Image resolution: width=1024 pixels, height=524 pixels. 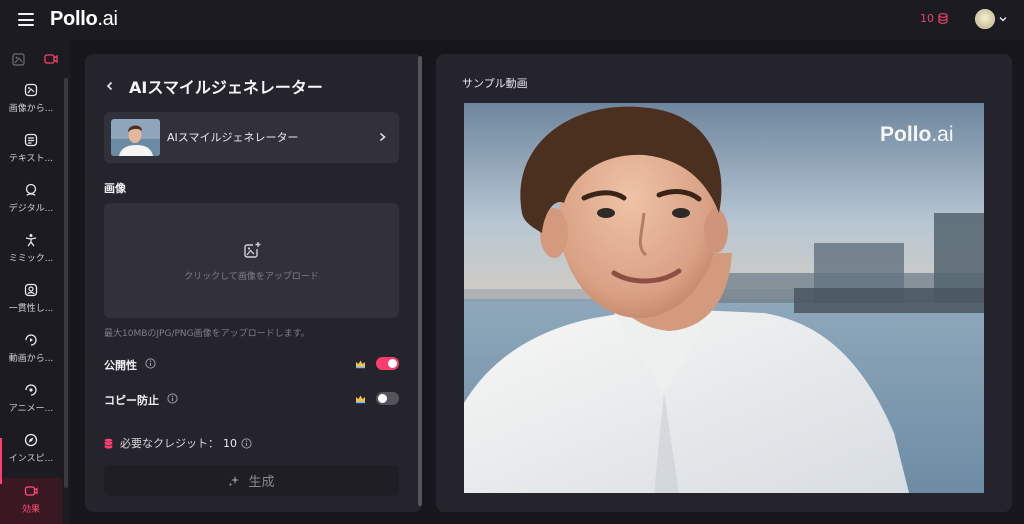 What do you see at coordinates (31, 290) in the screenshot?
I see `consistent-character-icon` at bounding box center [31, 290].